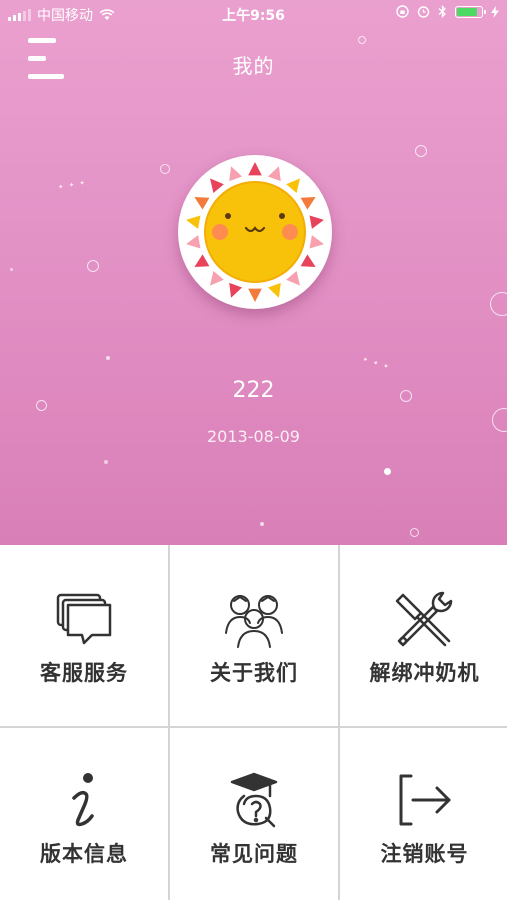  I want to click on menu-item-logout: 注销账号, so click(423, 814).